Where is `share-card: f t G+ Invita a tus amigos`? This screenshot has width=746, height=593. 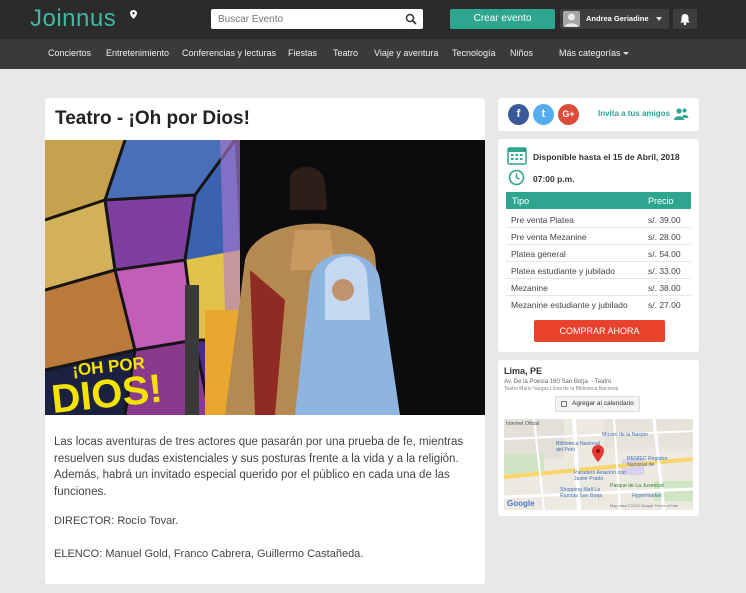
share-card: f t G+ Invita a tus amigos is located at coordinates (598, 114).